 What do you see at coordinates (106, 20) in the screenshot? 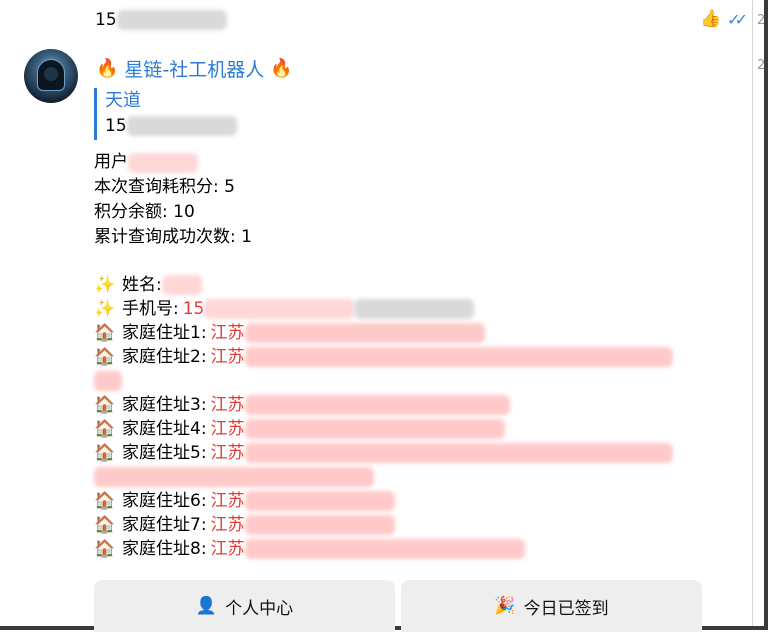
I see `outgoing-message-text: 15` at bounding box center [106, 20].